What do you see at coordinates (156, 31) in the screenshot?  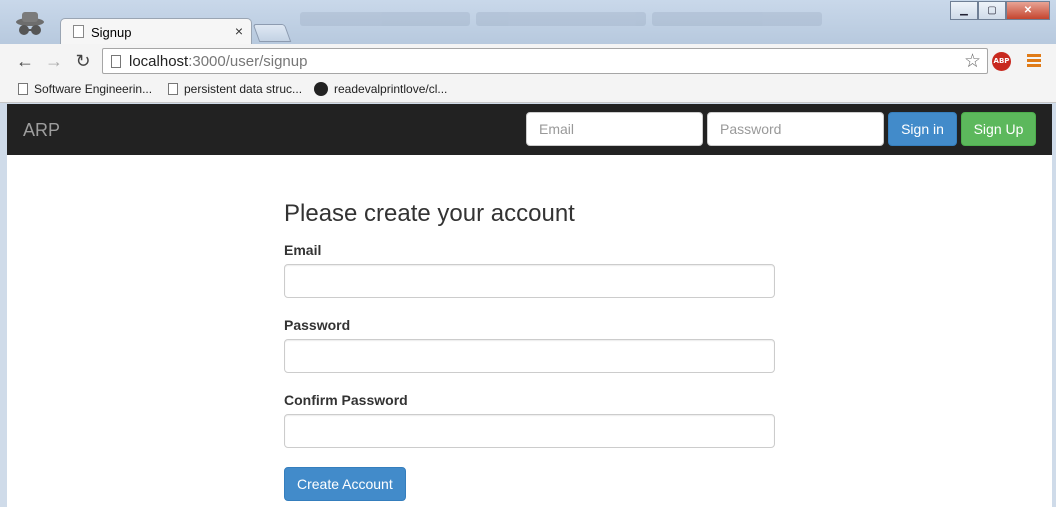 I see `tab-signup: Signup ×` at bounding box center [156, 31].